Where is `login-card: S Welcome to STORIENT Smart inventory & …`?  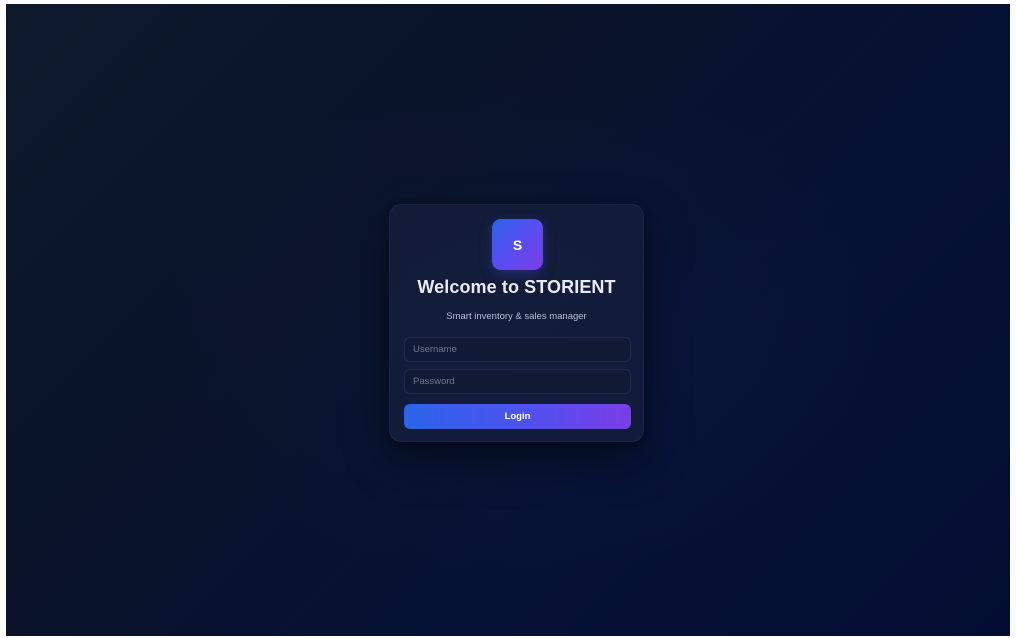
login-card: S Welcome to STORIENT Smart inventory & … is located at coordinates (516, 323).